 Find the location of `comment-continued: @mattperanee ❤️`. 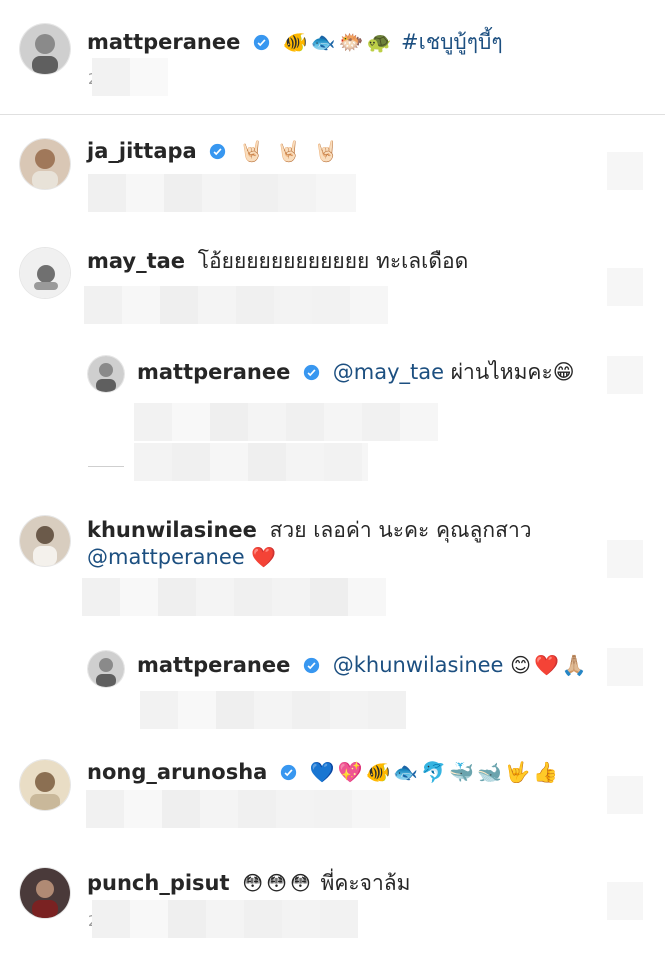

comment-continued: @mattperanee ❤️ is located at coordinates (183, 557).